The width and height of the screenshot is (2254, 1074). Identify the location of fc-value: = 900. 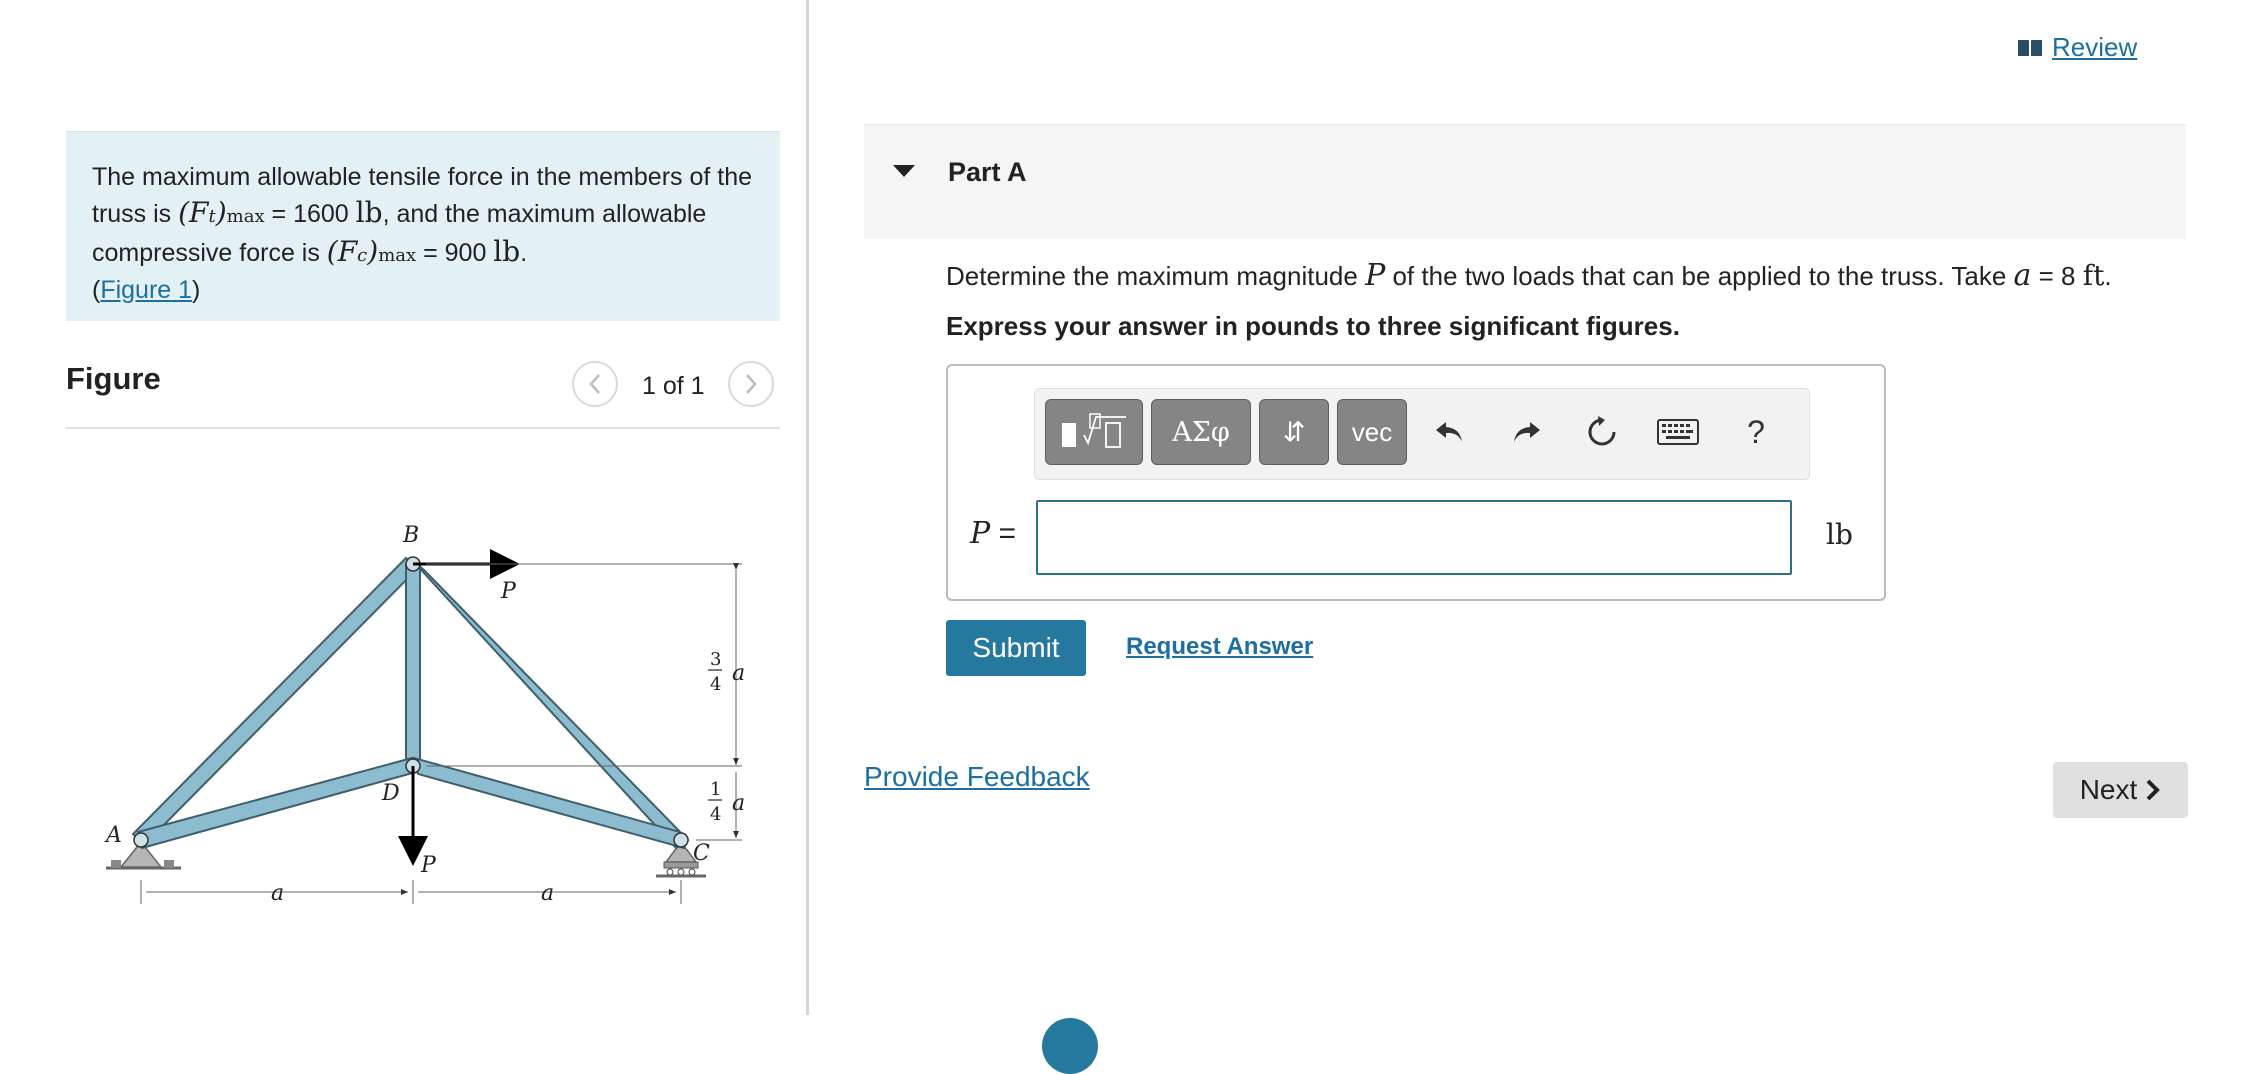
(455, 253).